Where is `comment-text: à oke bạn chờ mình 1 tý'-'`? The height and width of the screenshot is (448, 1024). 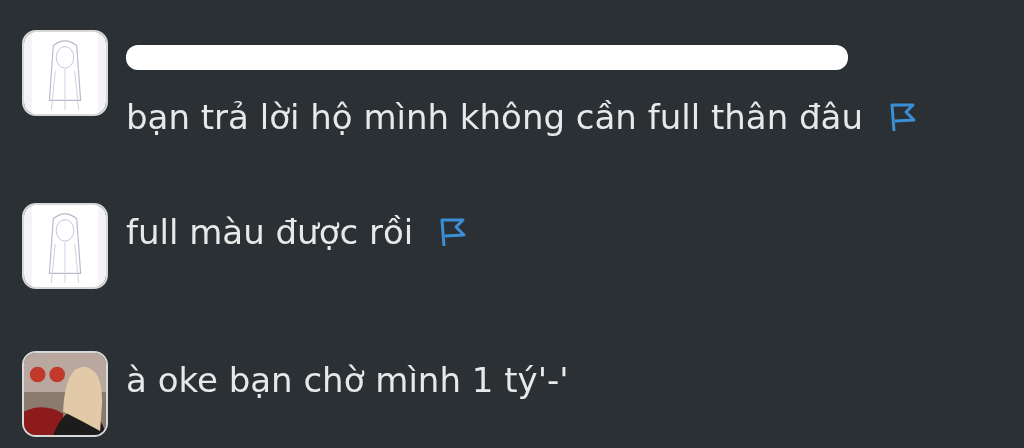
comment-text: à oke bạn chờ mình 1 tý'-' is located at coordinates (347, 380).